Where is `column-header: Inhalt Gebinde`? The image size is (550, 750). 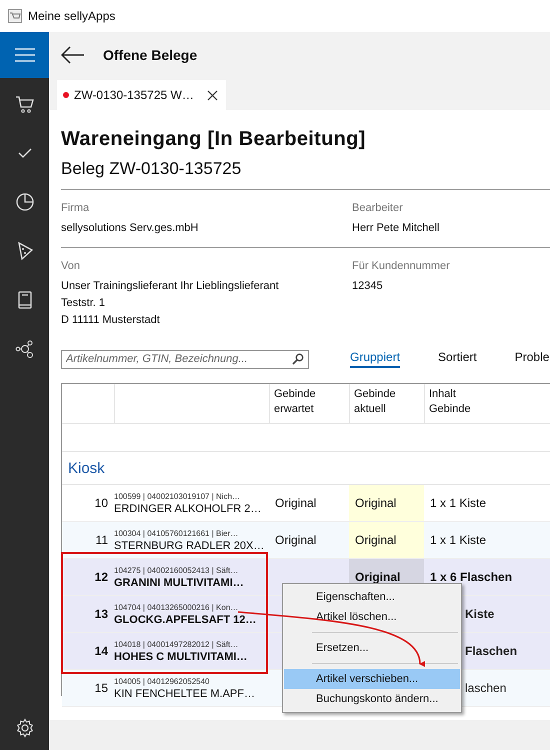
column-header: Inhalt Gebinde is located at coordinates (450, 402).